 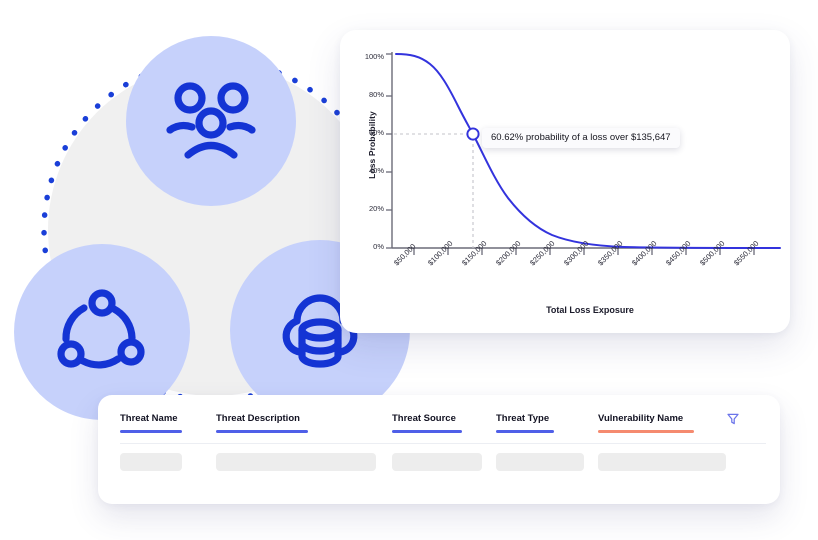 What do you see at coordinates (540, 462) in the screenshot?
I see `cell-placeholder-threat-type` at bounding box center [540, 462].